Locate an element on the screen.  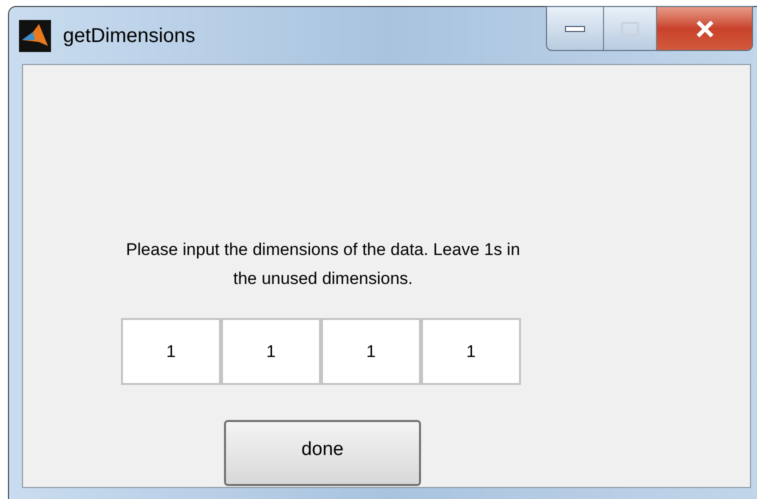
done-button: done is located at coordinates (322, 453).